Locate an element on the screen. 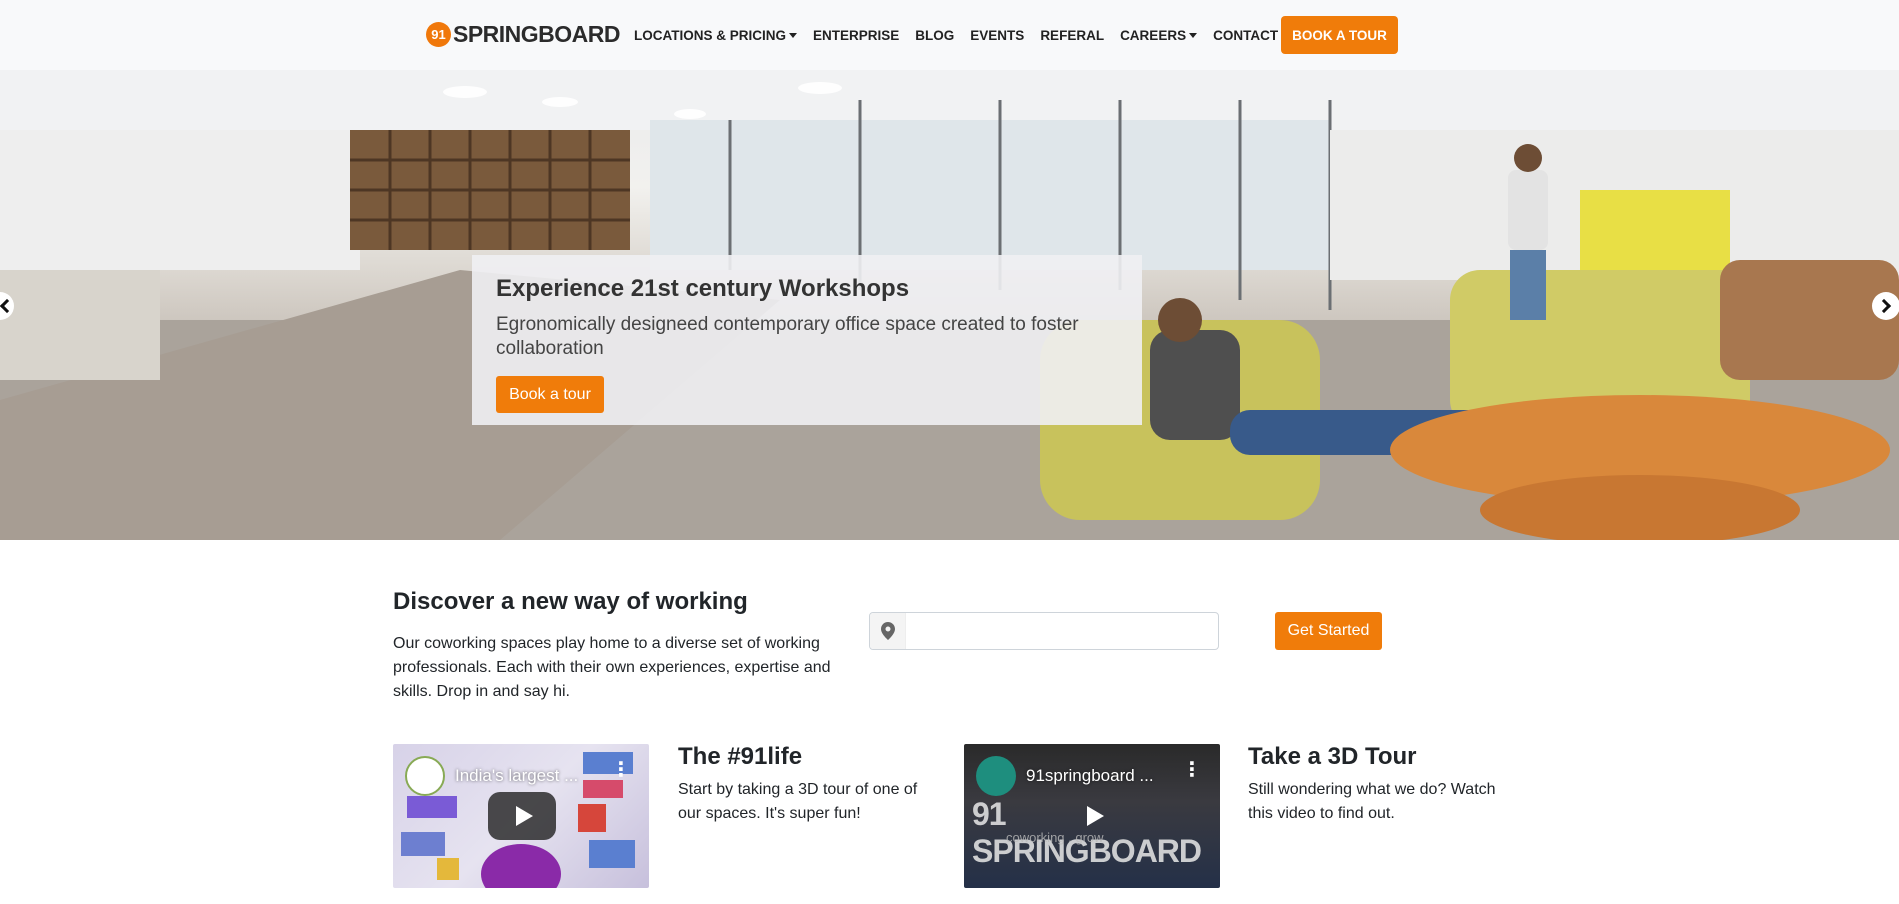 The image size is (1899, 904). hero-title: Experience 21st century Workshops is located at coordinates (703, 288).